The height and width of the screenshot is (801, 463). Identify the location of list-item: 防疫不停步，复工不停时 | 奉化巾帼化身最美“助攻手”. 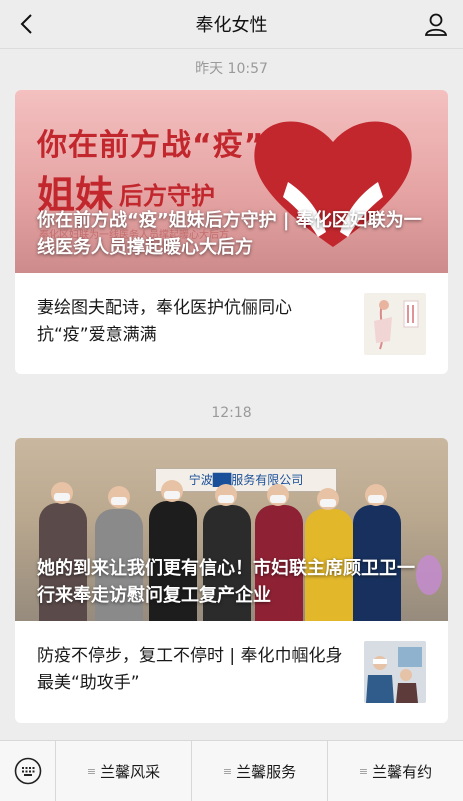
(231, 671).